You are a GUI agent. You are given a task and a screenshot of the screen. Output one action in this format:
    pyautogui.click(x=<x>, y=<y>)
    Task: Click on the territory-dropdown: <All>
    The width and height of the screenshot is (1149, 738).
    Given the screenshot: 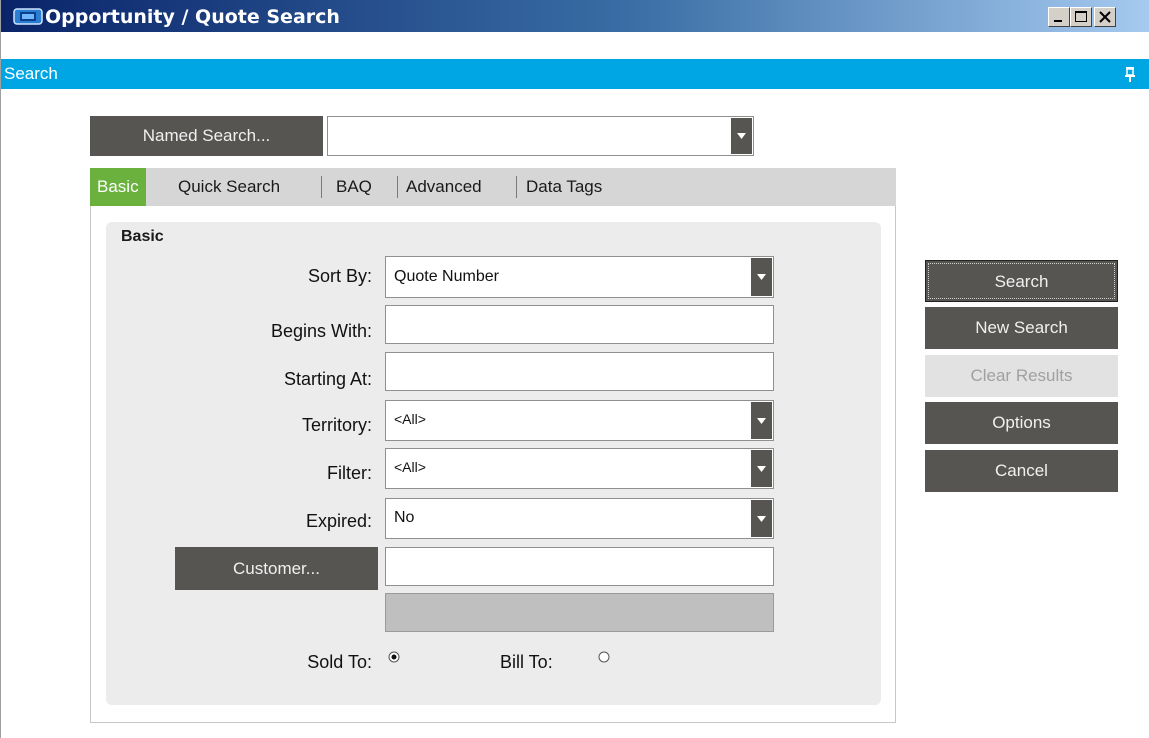 What is the action you would take?
    pyautogui.click(x=579, y=420)
    